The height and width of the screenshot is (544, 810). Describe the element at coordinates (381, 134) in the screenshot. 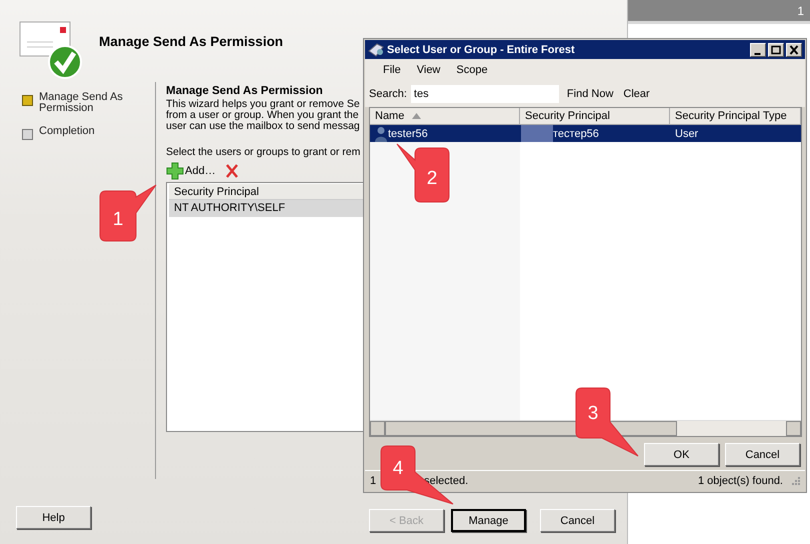

I see `user-icon` at that location.